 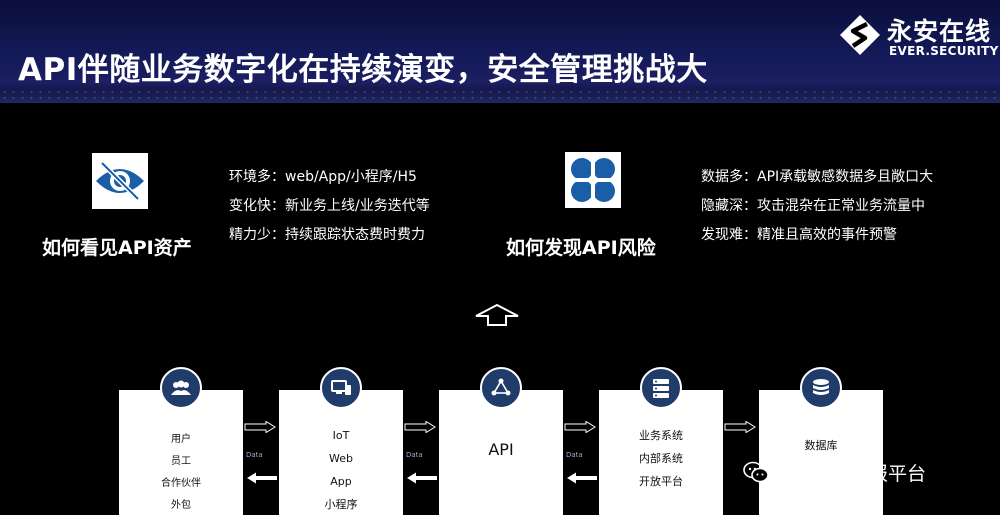 I want to click on database-node-badge, so click(x=821, y=388).